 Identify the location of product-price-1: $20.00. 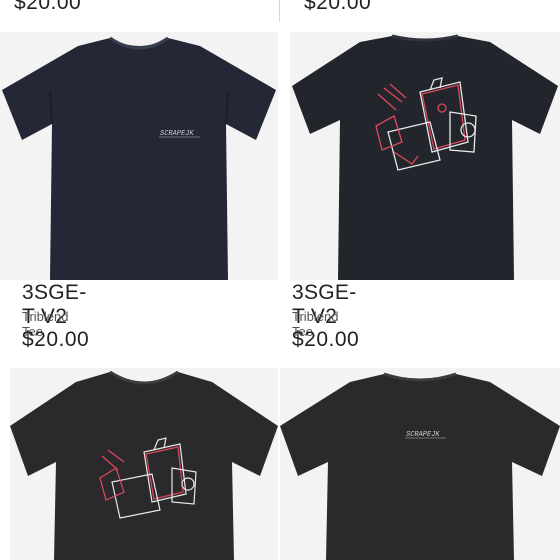
(56, 339).